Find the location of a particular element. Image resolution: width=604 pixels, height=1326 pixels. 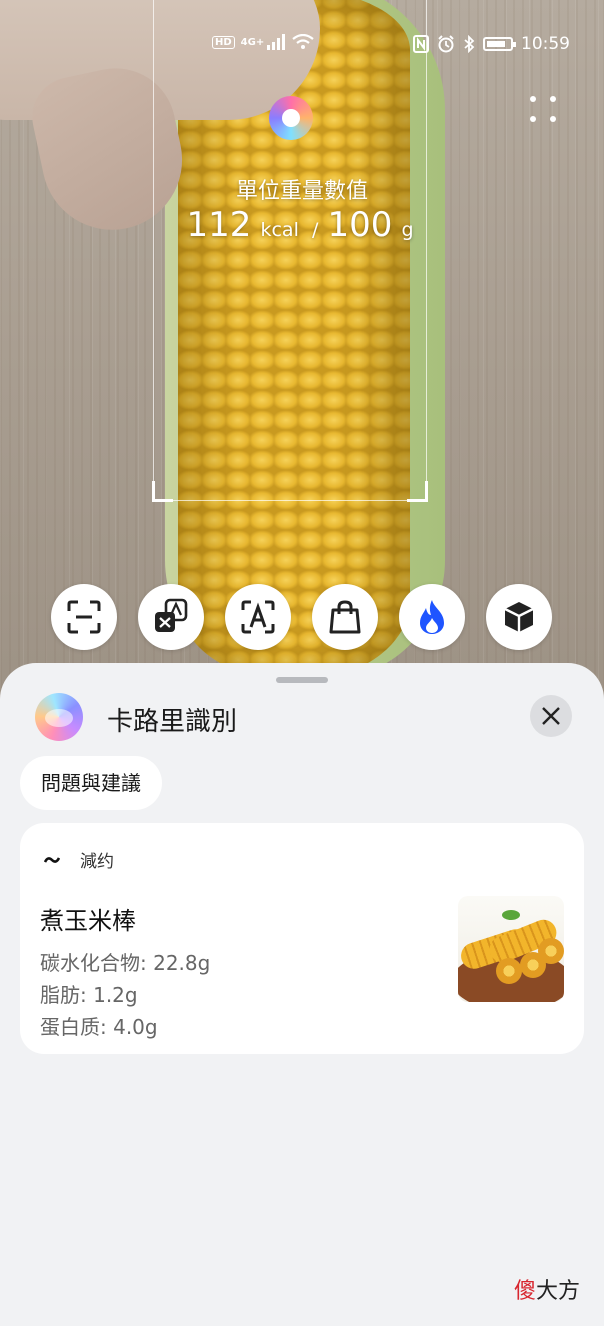

bluetooth-icon is located at coordinates (469, 44).